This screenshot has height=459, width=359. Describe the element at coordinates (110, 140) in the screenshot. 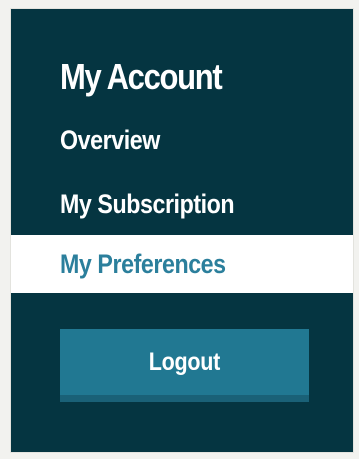

I see `menu-item-label: Overview` at that location.